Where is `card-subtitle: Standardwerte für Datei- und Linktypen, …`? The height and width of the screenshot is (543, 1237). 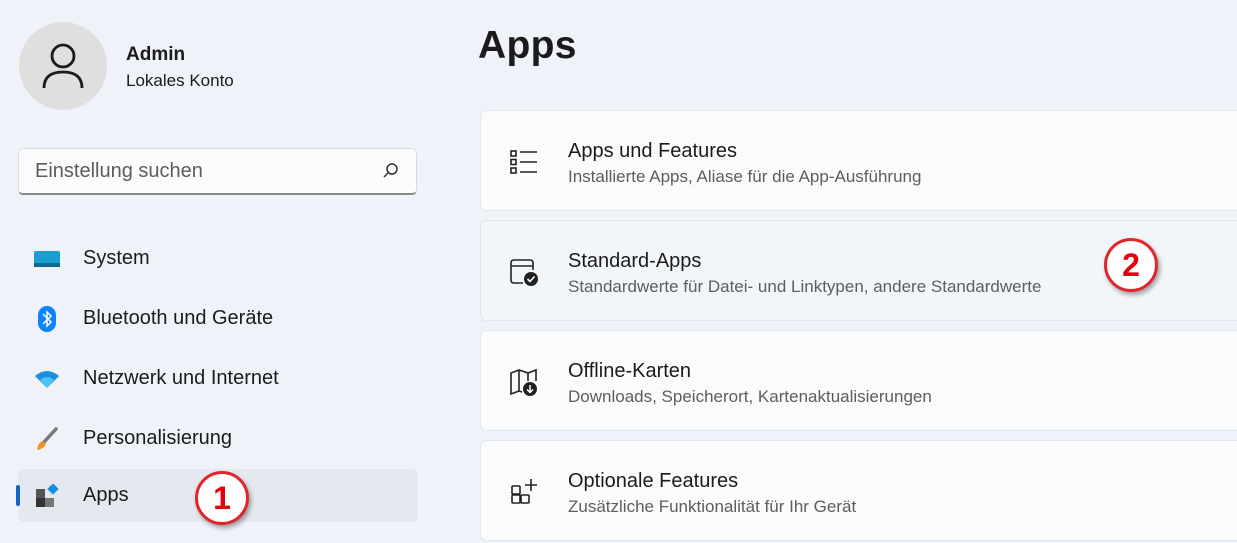
card-subtitle: Standardwerte für Datei- und Linktypen, … is located at coordinates (805, 286).